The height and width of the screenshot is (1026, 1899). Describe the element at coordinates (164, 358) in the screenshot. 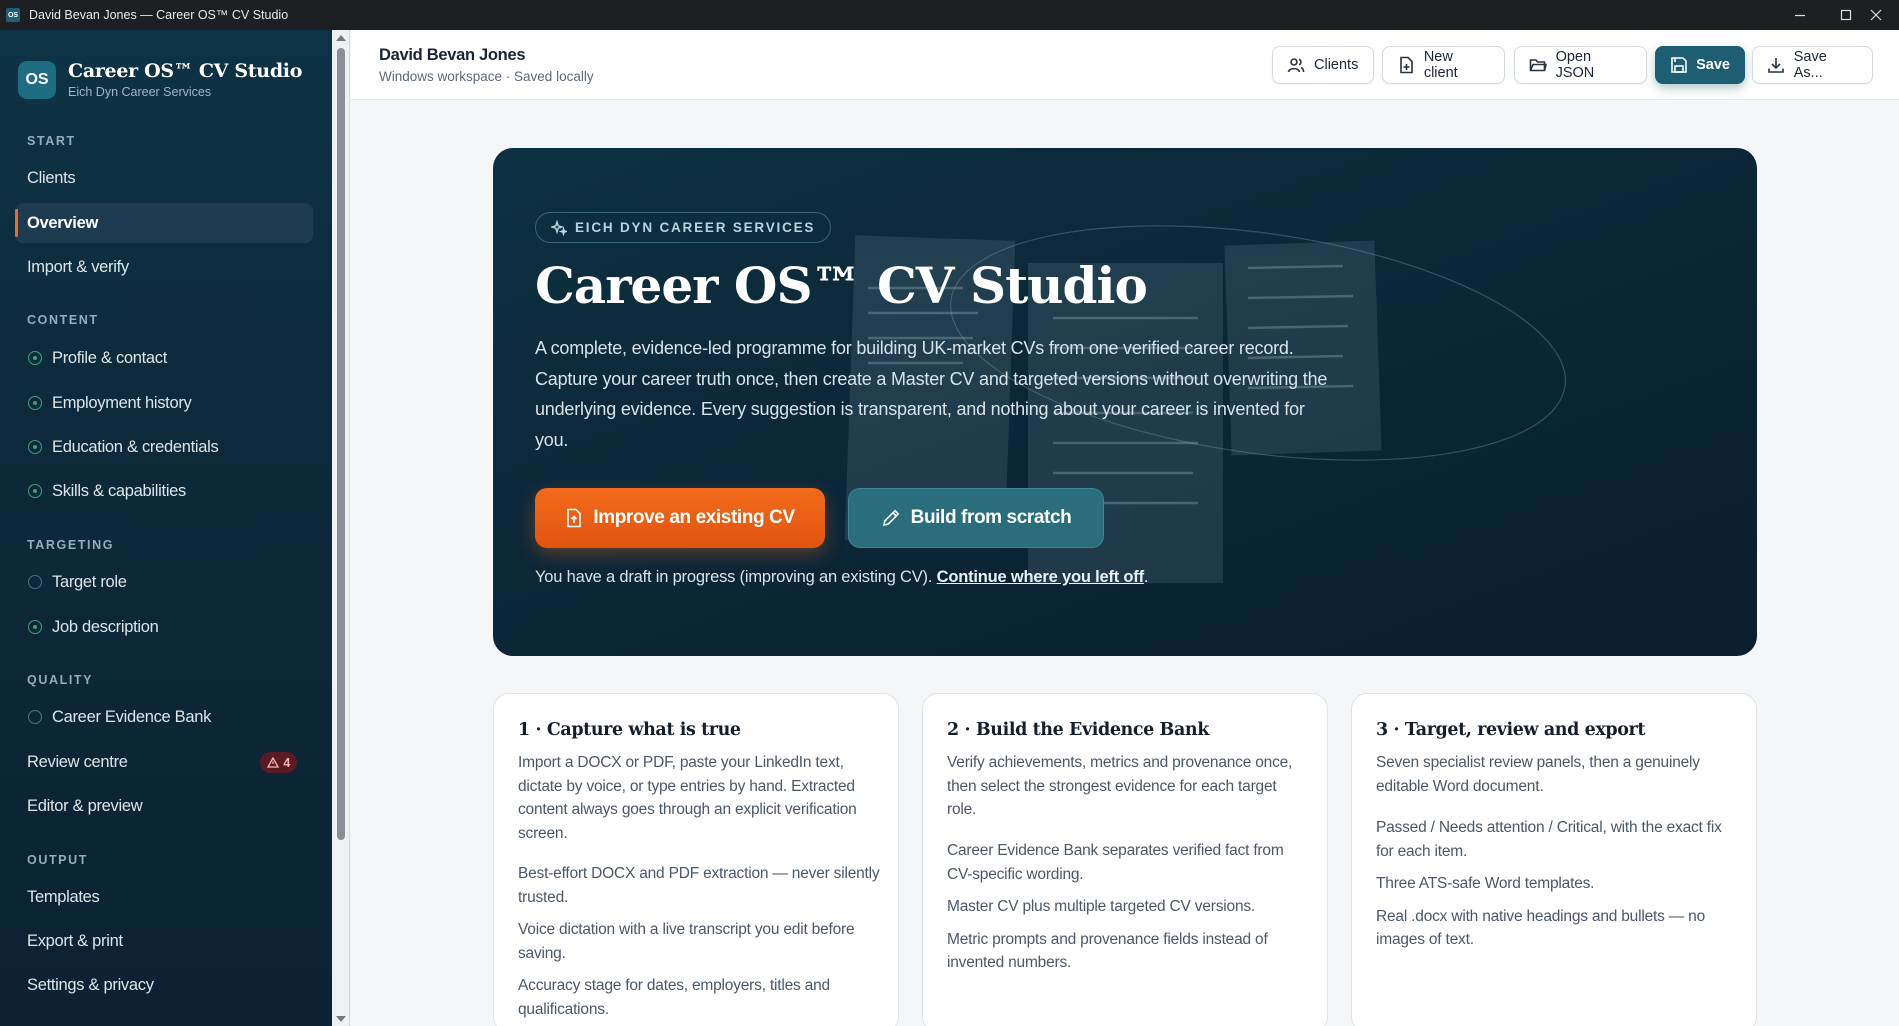

I see `sidebar-item-profile: Profile & contact` at that location.